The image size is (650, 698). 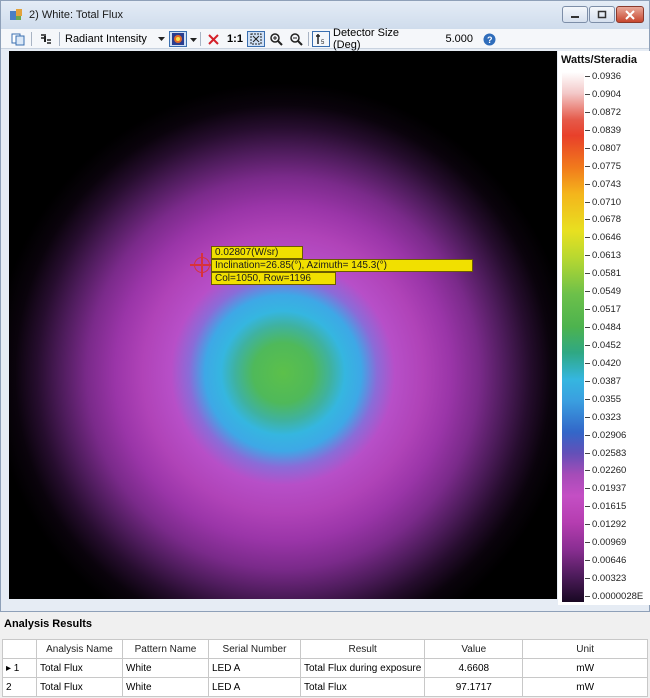 I want to click on window-title: 2) White: Total Flux, so click(x=76, y=15).